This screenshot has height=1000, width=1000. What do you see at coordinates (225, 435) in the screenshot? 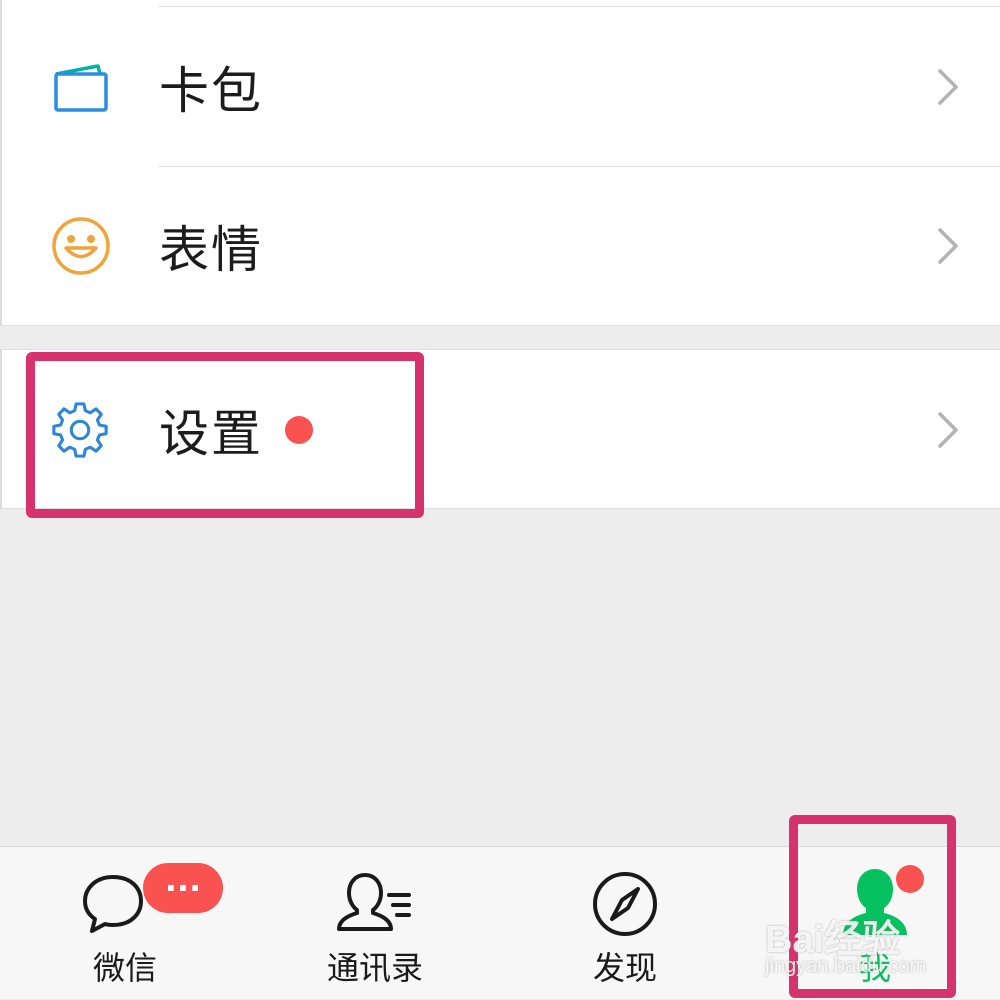
I see `settings-highlight-box` at bounding box center [225, 435].